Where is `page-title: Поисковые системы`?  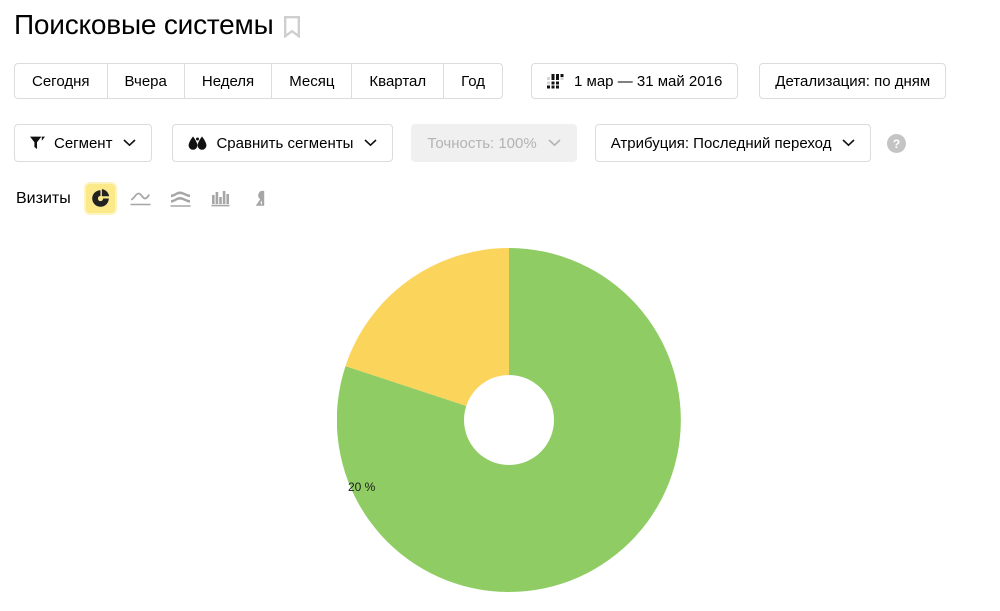
page-title: Поисковые системы is located at coordinates (144, 24).